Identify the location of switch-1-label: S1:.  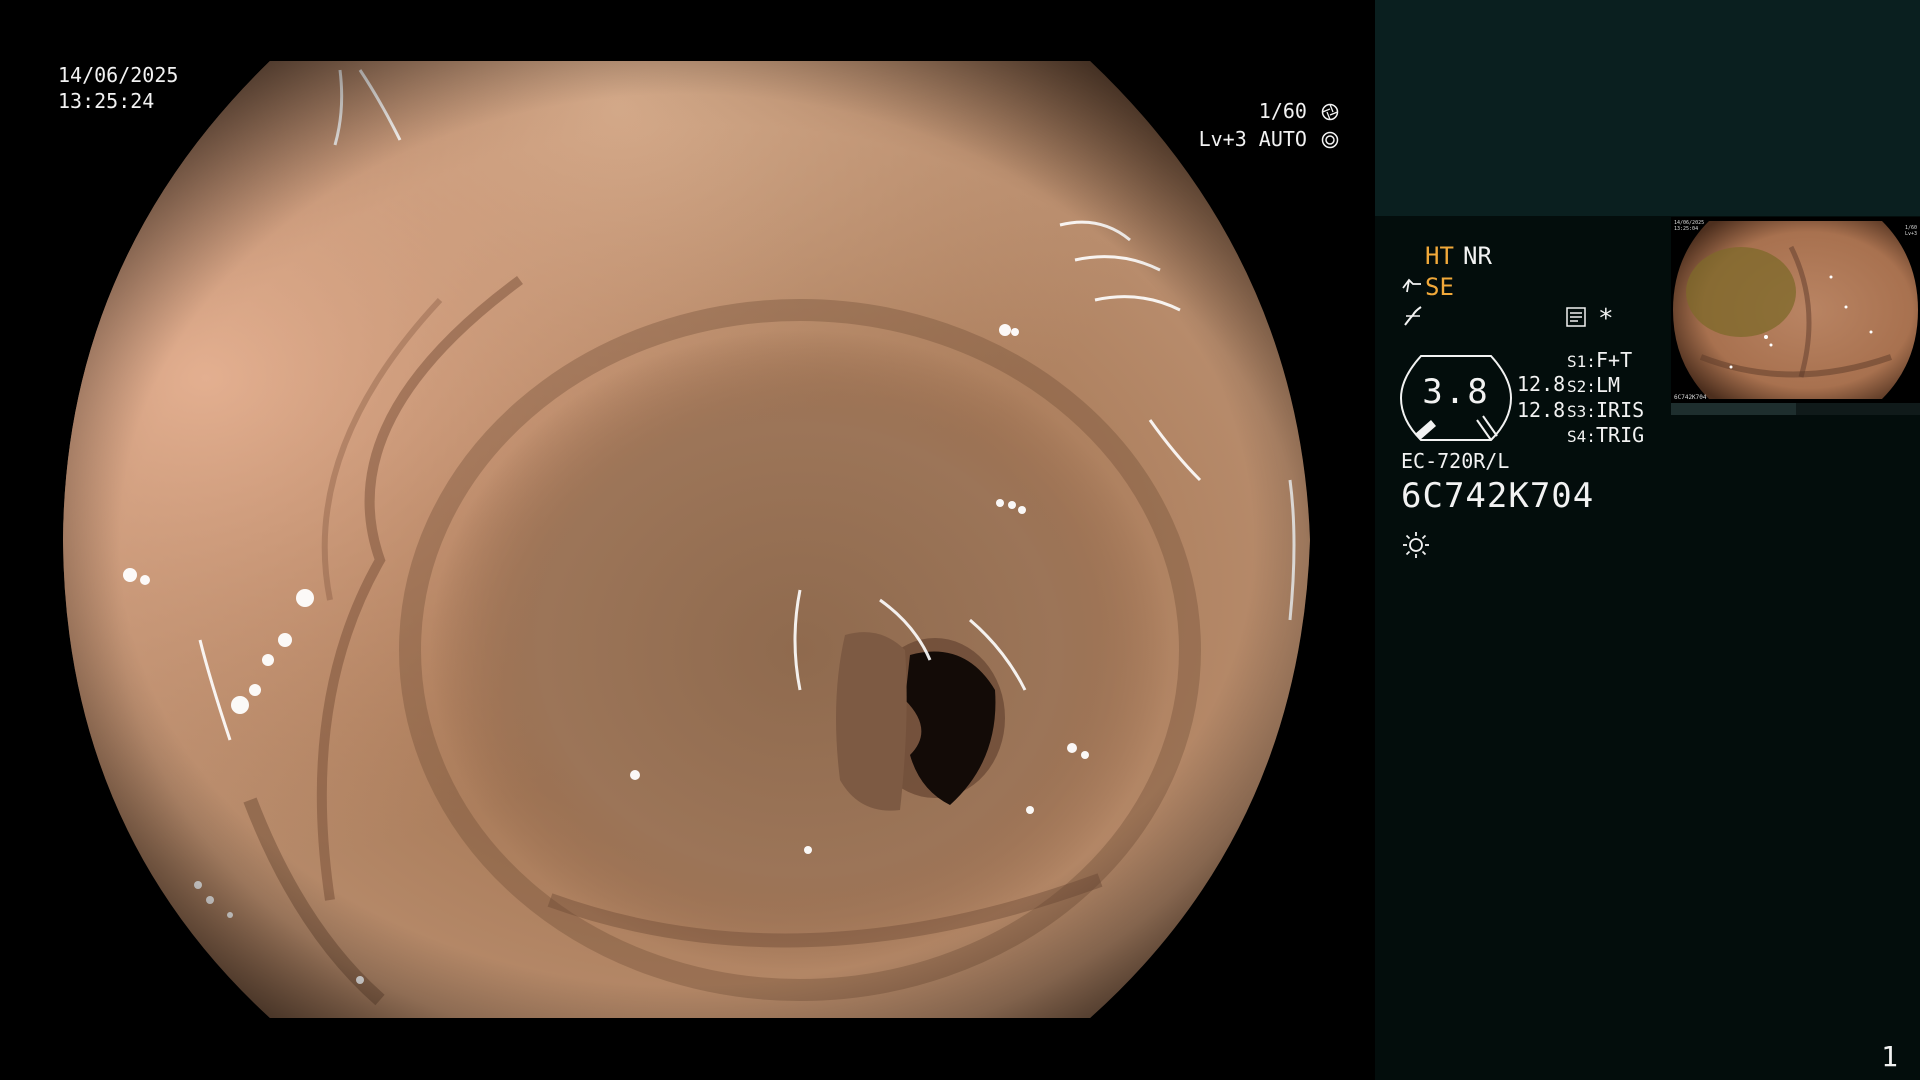
(1581, 361).